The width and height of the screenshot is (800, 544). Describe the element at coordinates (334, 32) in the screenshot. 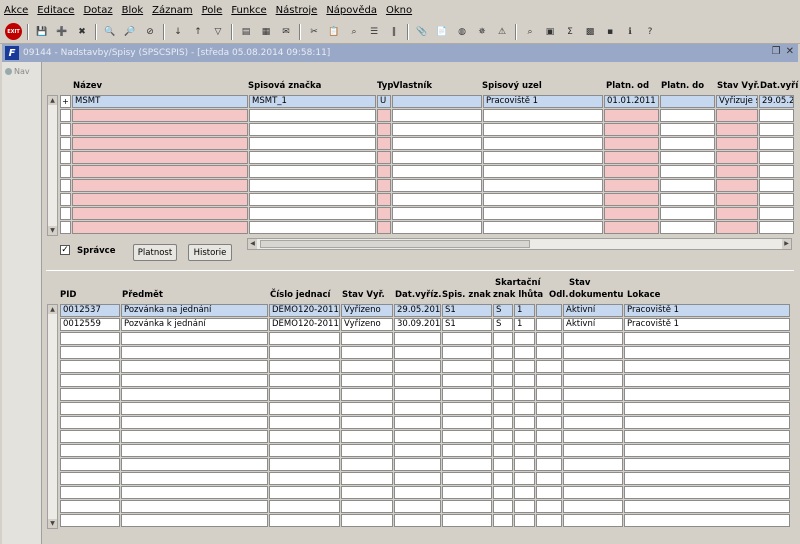

I see `paste-icon: 📋` at that location.